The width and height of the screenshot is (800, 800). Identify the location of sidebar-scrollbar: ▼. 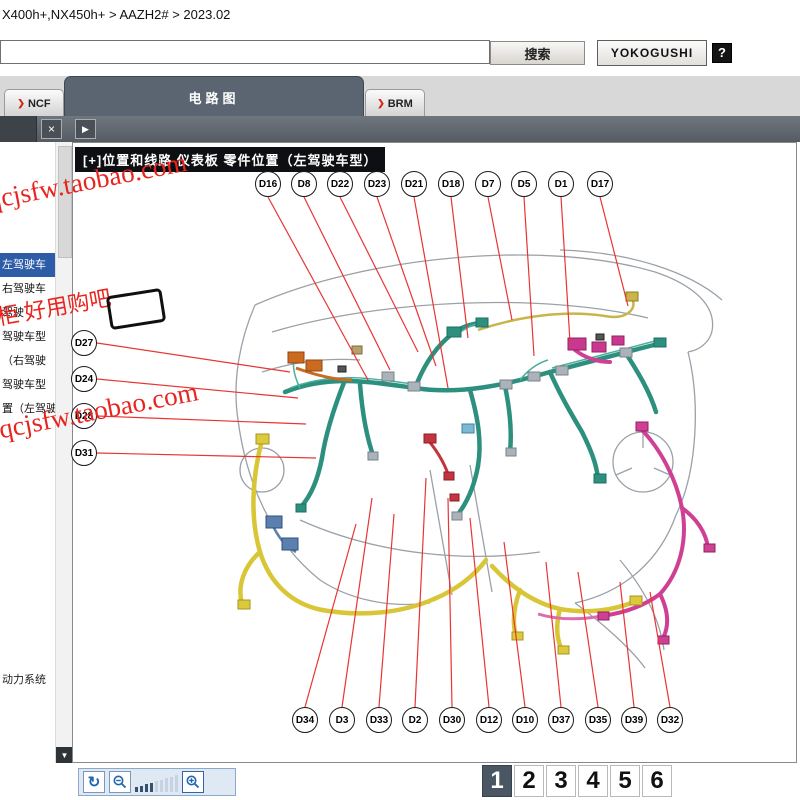
(64, 453).